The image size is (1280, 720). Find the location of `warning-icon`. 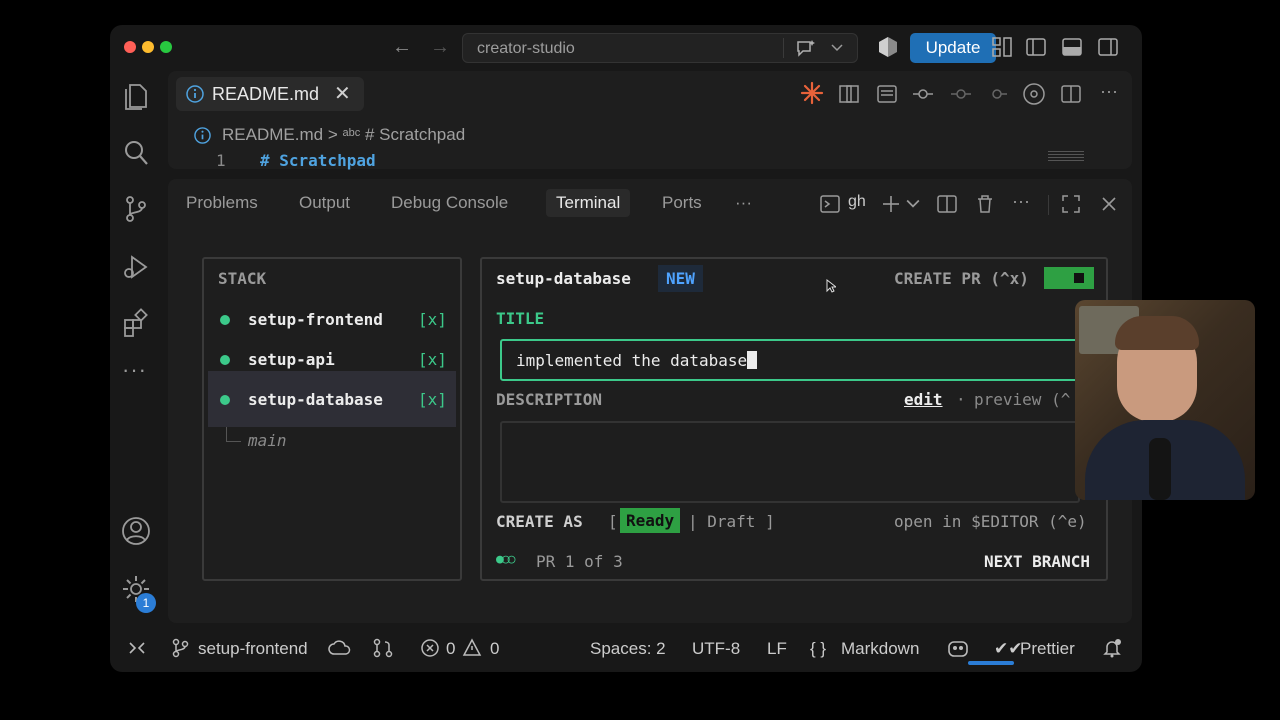

warning-icon is located at coordinates (472, 648).